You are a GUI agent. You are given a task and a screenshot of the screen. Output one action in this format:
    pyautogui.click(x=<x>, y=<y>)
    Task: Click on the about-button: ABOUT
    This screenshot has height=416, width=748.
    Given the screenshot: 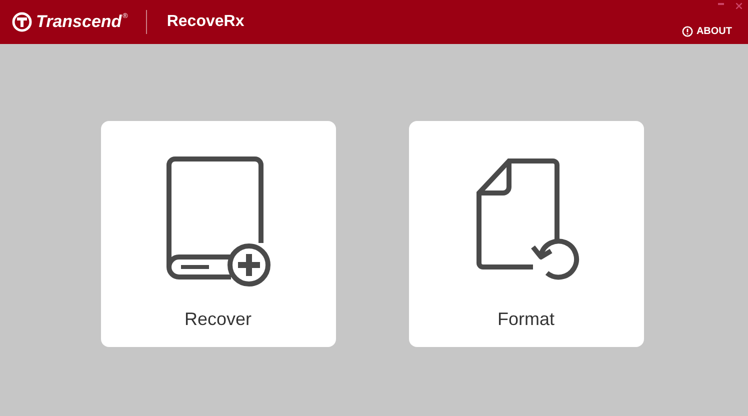 What is the action you would take?
    pyautogui.click(x=707, y=31)
    